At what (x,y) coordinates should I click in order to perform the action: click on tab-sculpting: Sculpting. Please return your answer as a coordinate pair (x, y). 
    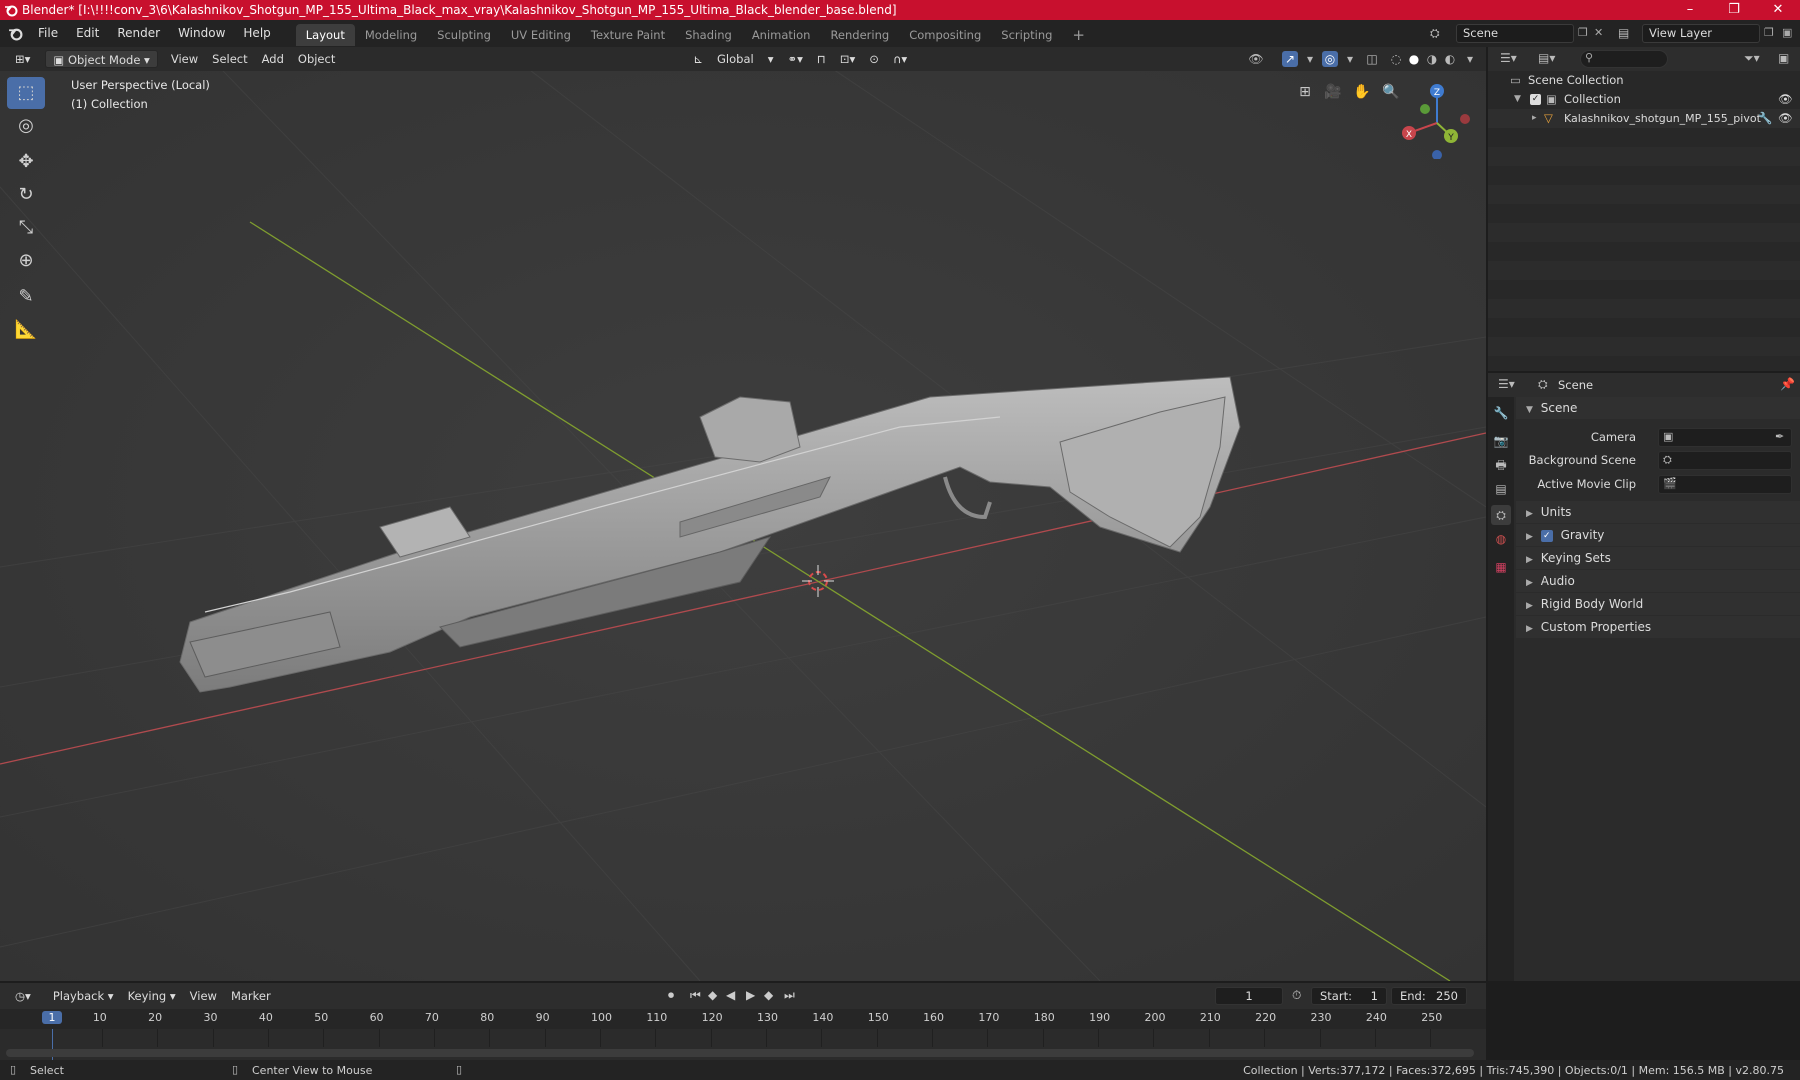
    Looking at the image, I should click on (464, 35).